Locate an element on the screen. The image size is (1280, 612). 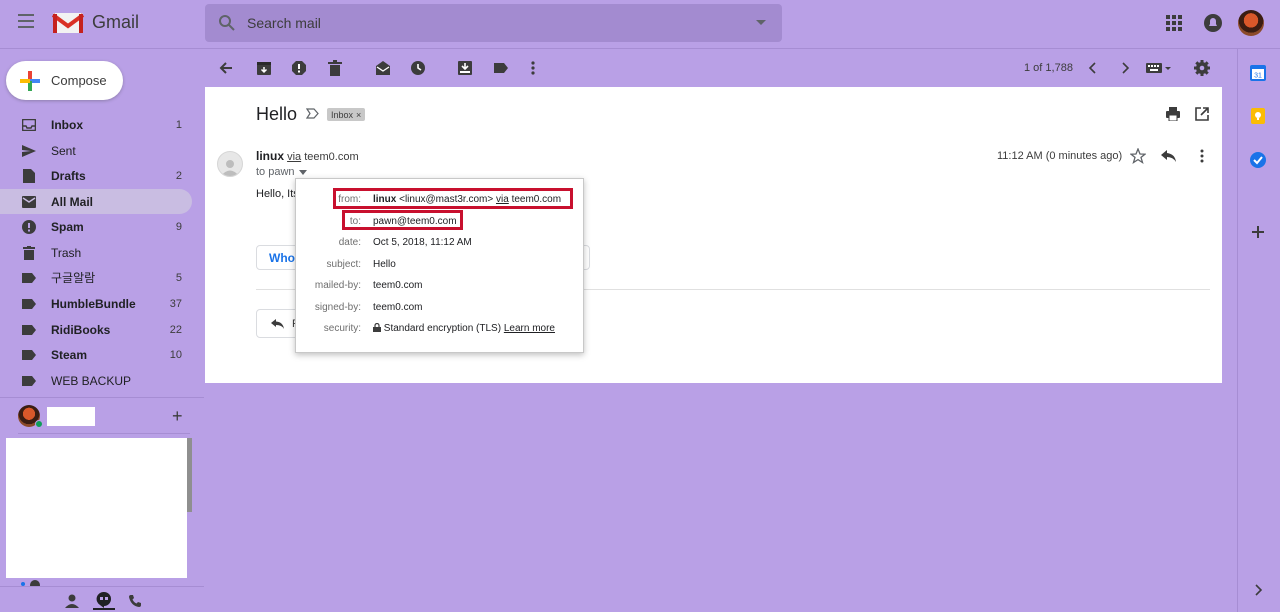
hangouts-scrollbar is located at coordinates (189, 475).